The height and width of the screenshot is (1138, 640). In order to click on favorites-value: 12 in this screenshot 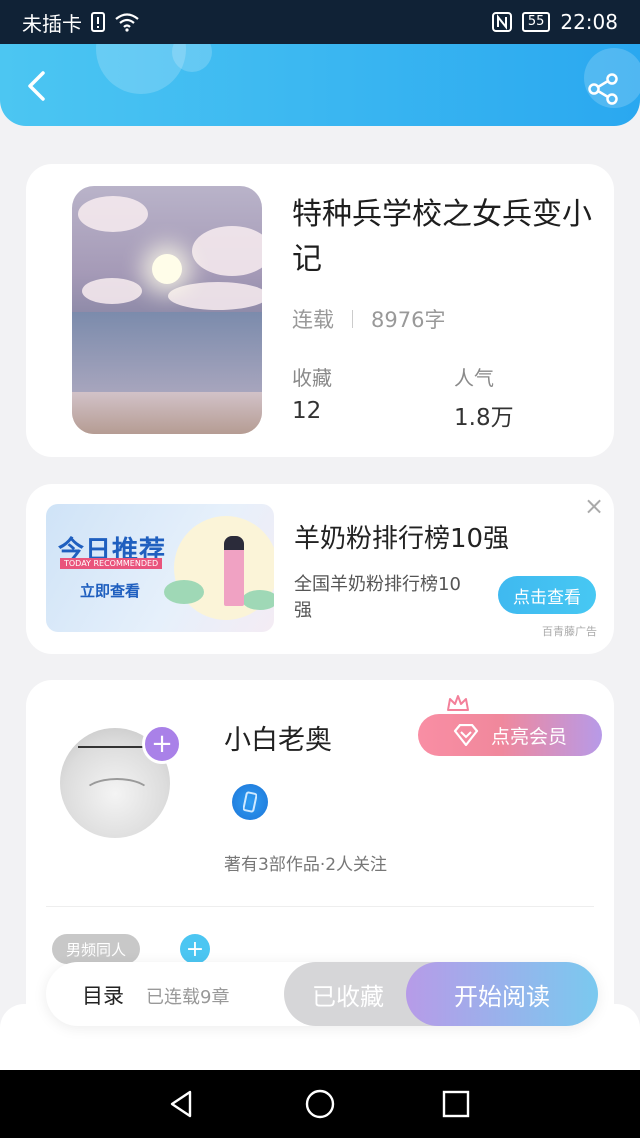, I will do `click(307, 411)`.